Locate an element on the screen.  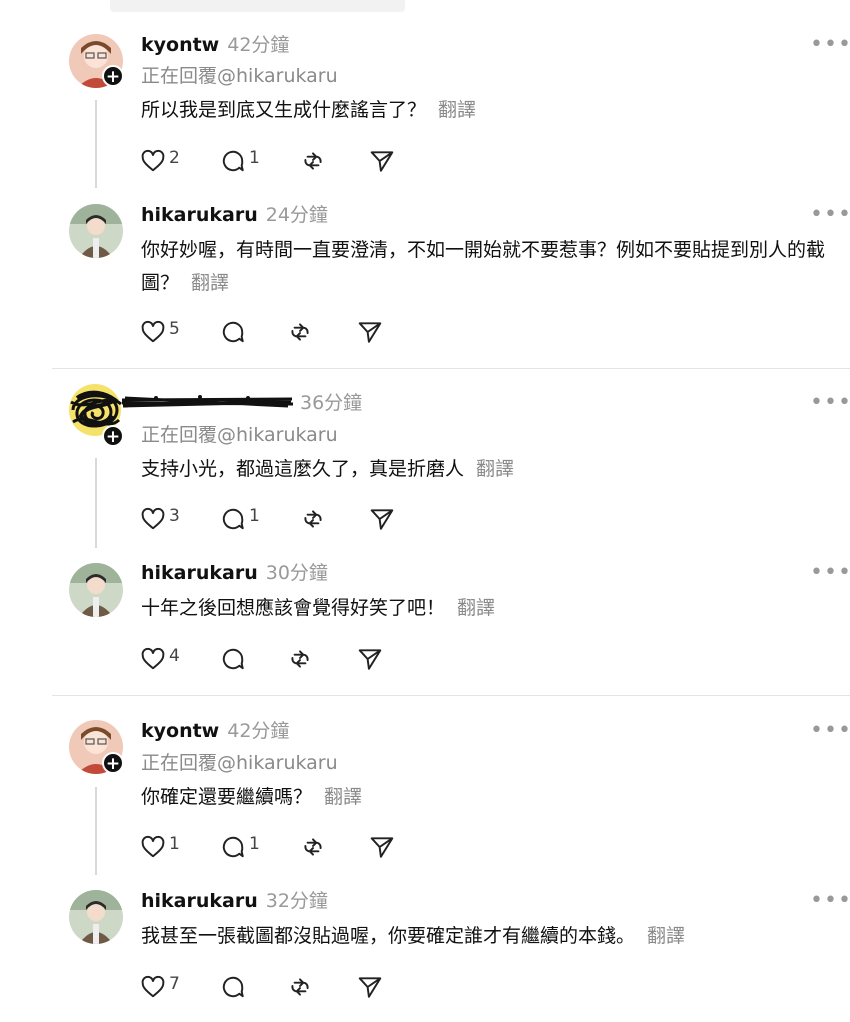
post-text: 你好妙喔，有時間一直要澄清，不如一開始就不要惹事？例如不要貼提到別人的截圖？ 翻譯 is located at coordinates (491, 267).